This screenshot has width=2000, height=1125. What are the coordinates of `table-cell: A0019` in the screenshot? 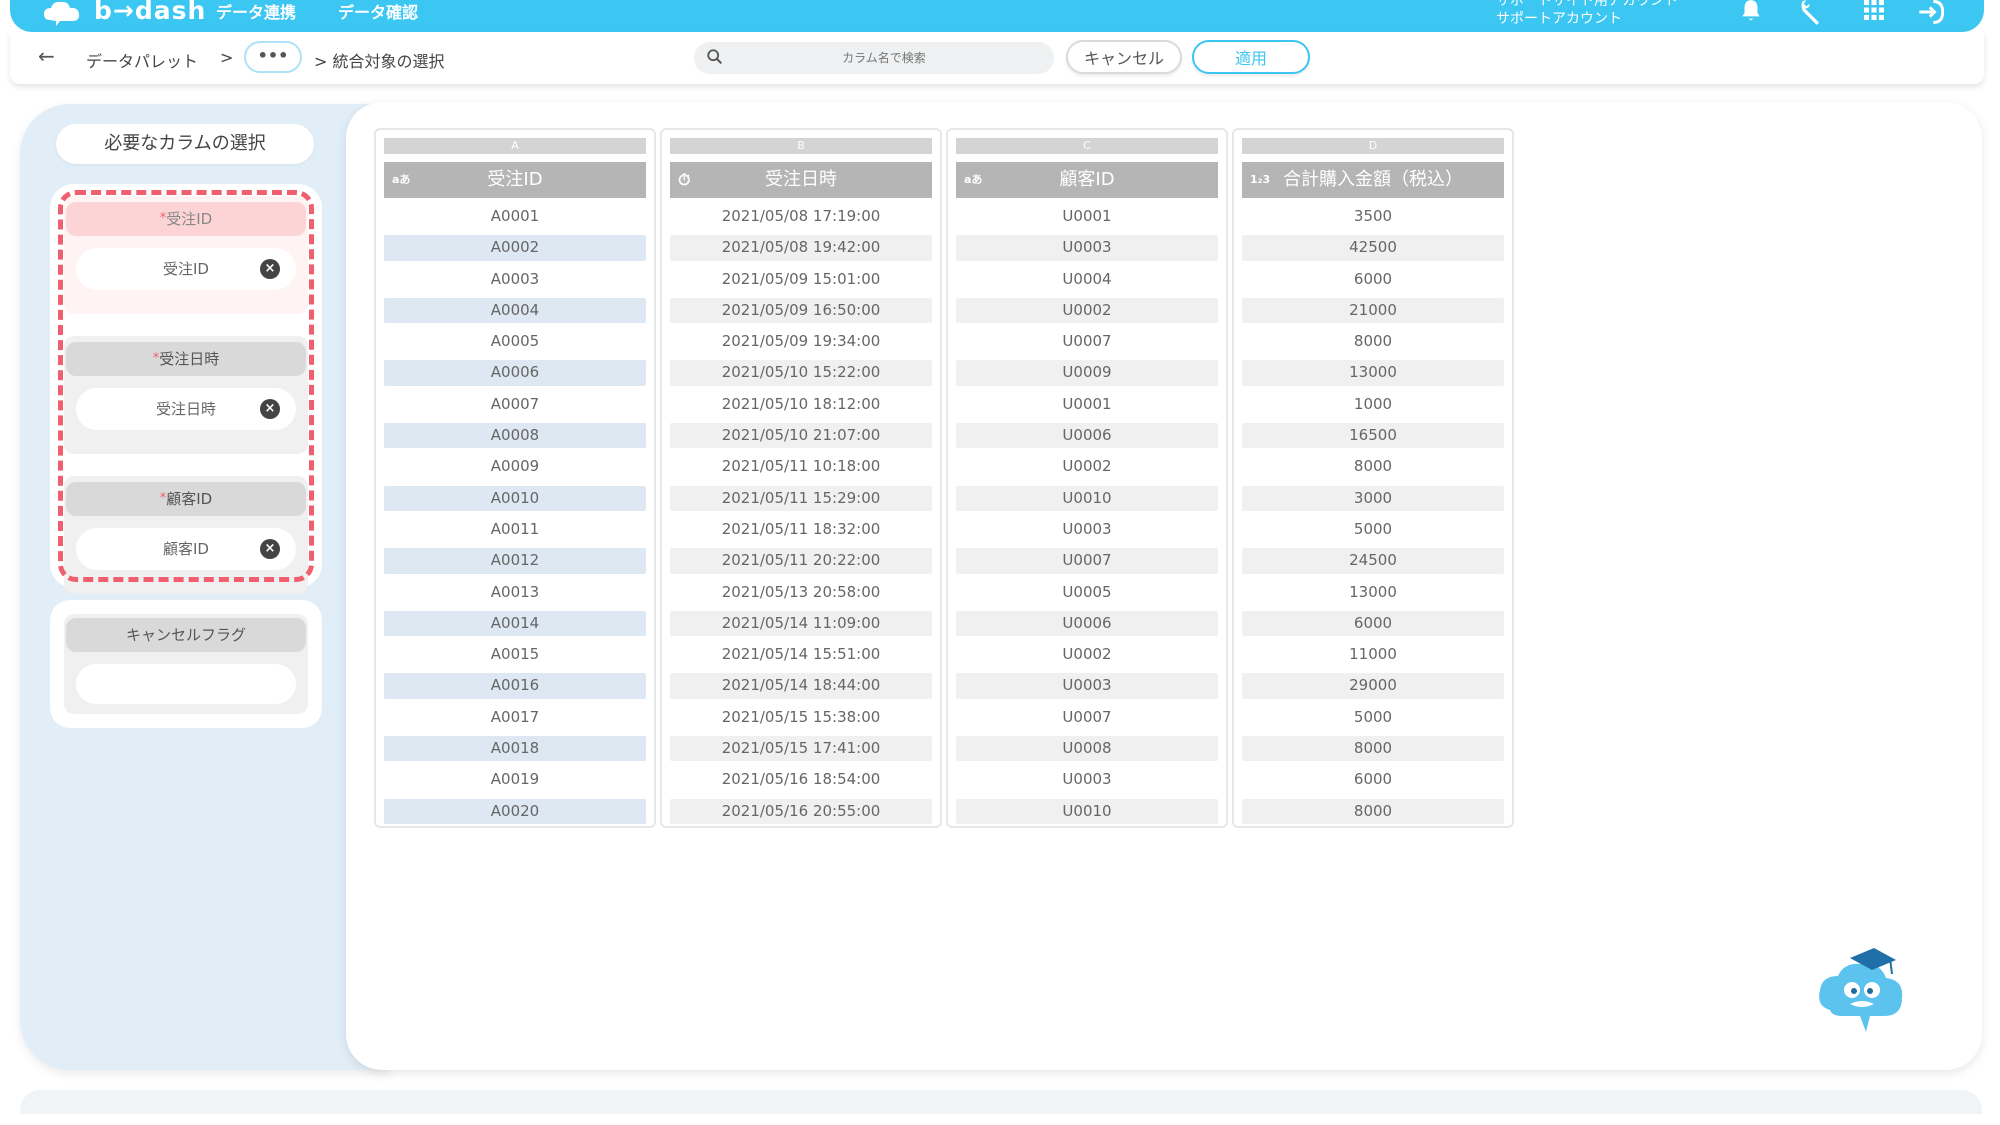 It's located at (515, 779).